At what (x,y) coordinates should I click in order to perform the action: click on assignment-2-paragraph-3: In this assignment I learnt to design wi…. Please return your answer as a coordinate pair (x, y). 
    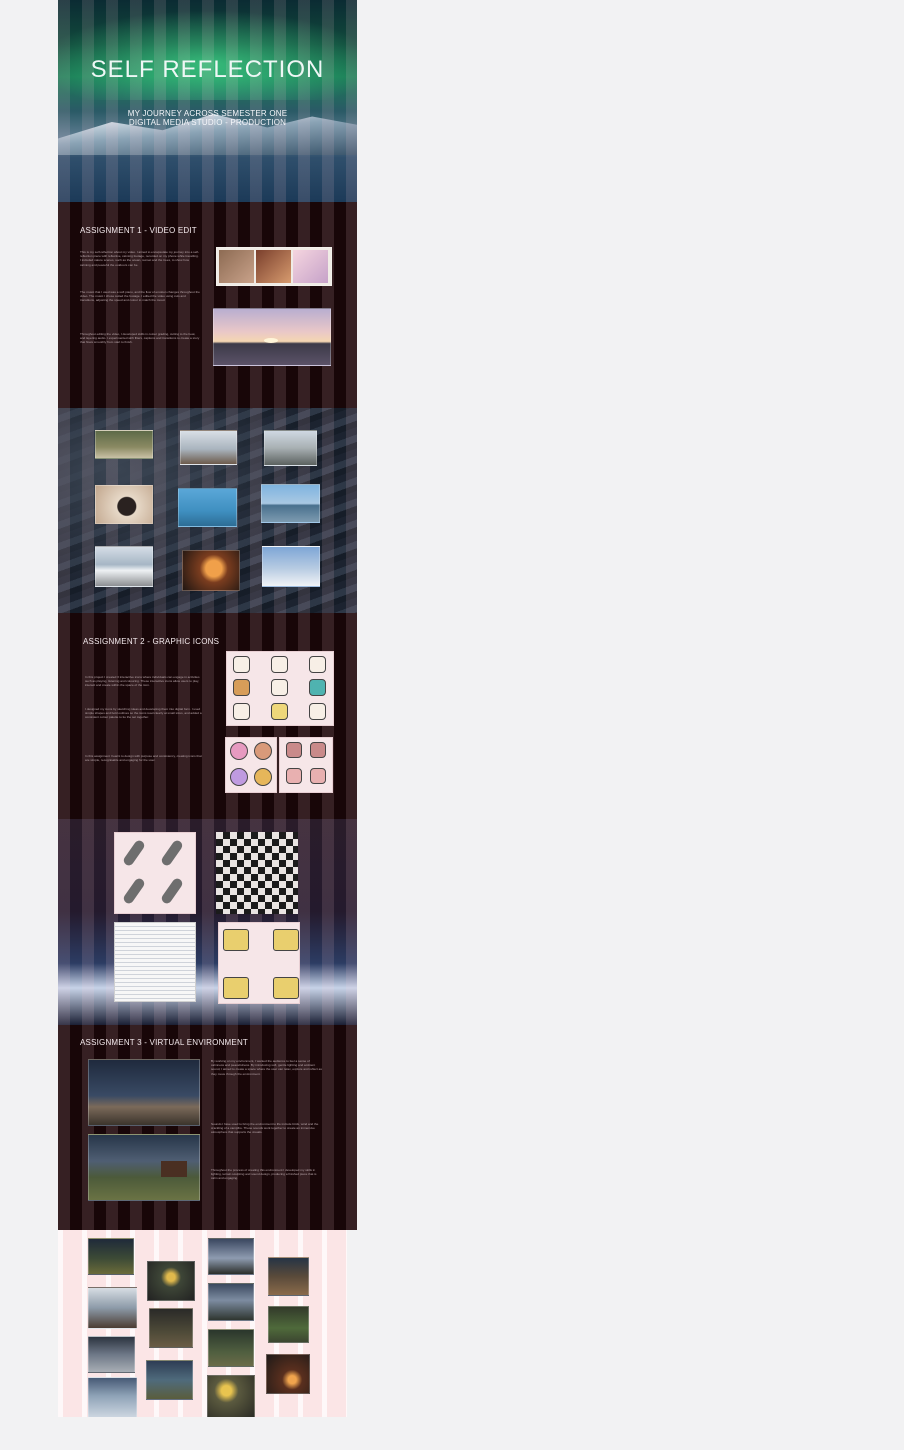
    Looking at the image, I should click on (143, 758).